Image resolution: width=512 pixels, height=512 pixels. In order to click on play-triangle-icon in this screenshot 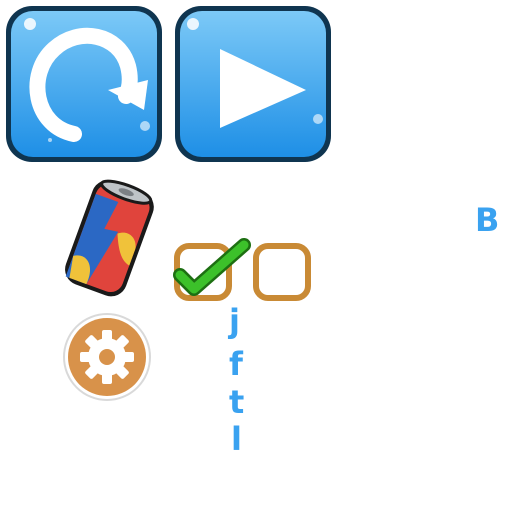, I will do `click(253, 84)`.